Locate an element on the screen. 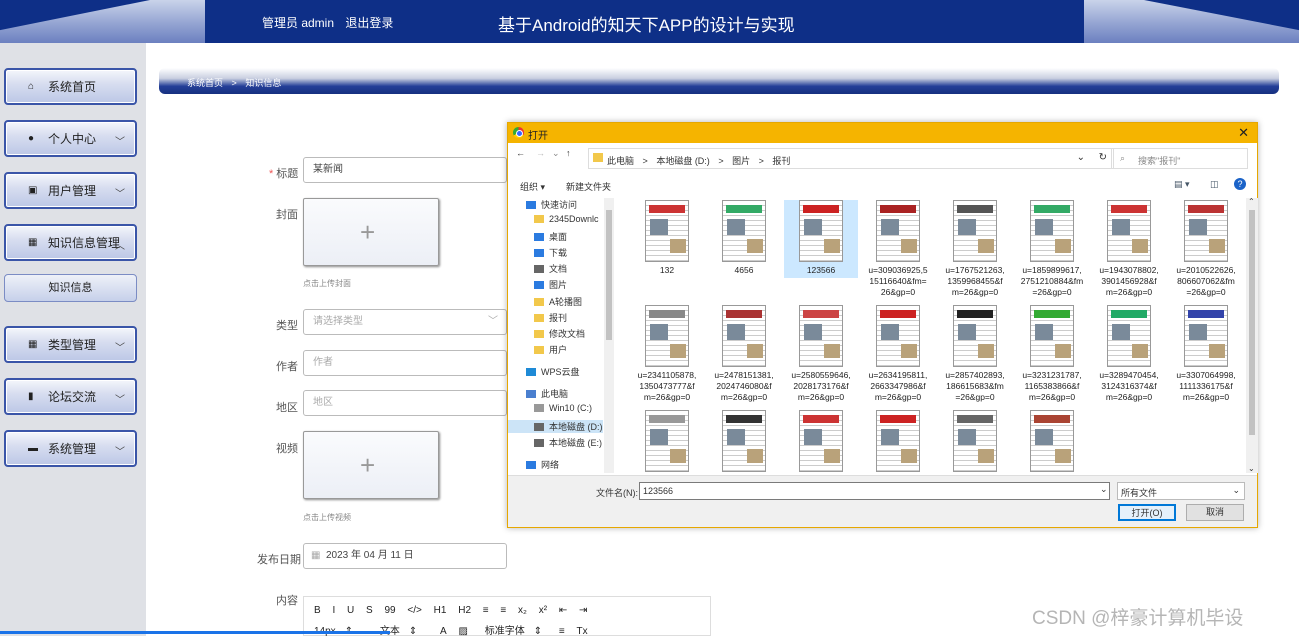 The width and height of the screenshot is (1299, 636). file-item: 4656 is located at coordinates (744, 238).